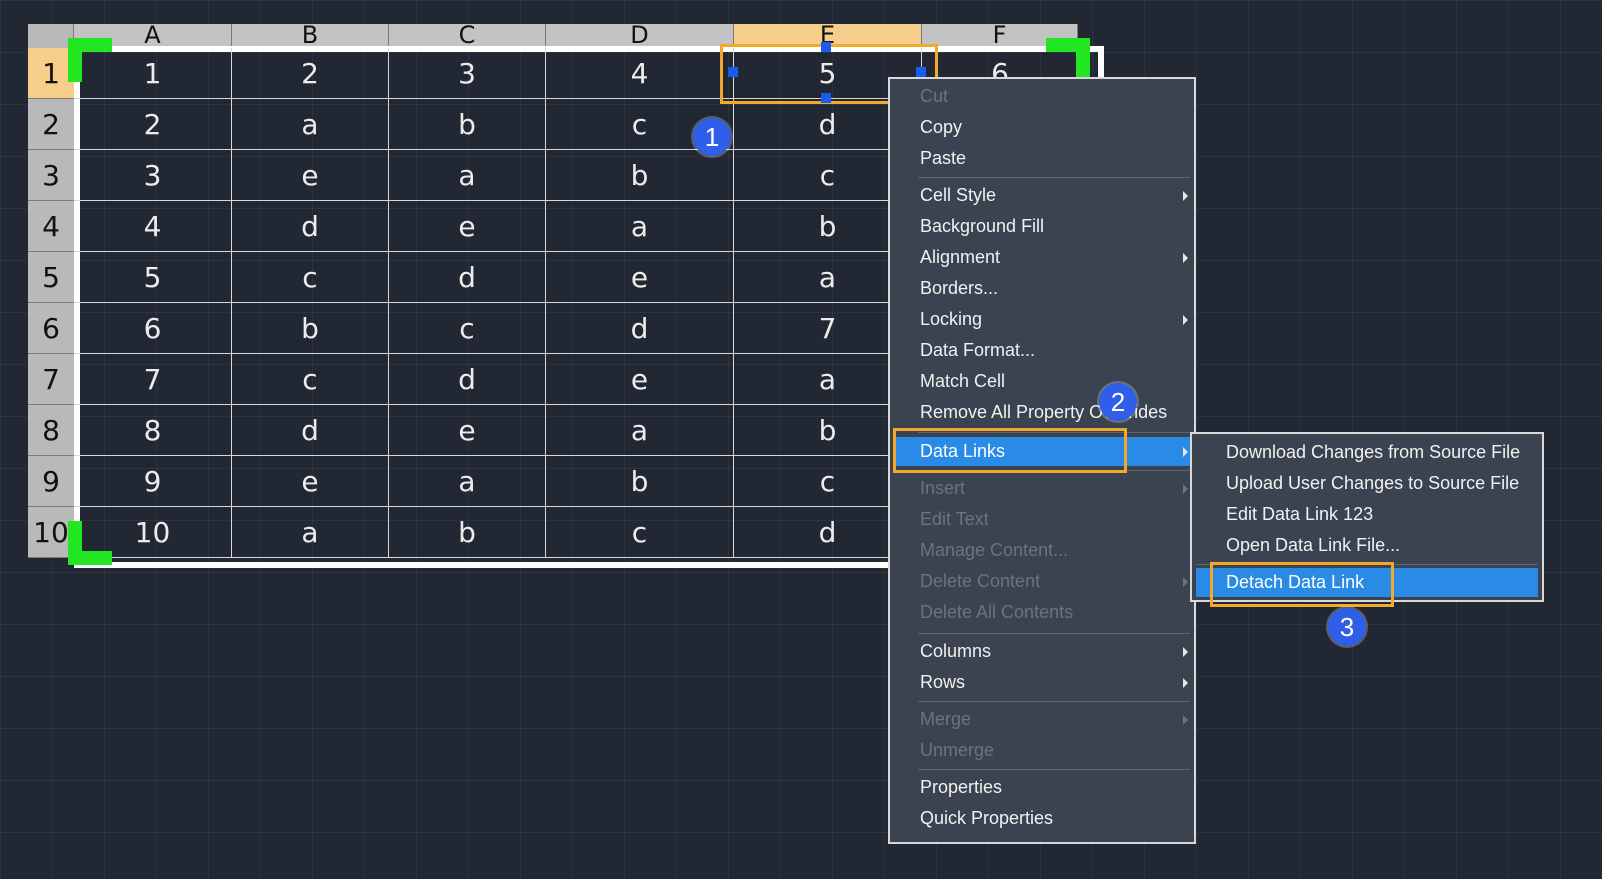 The height and width of the screenshot is (879, 1602). Describe the element at coordinates (51, 328) in the screenshot. I see `row-header-6: 6` at that location.